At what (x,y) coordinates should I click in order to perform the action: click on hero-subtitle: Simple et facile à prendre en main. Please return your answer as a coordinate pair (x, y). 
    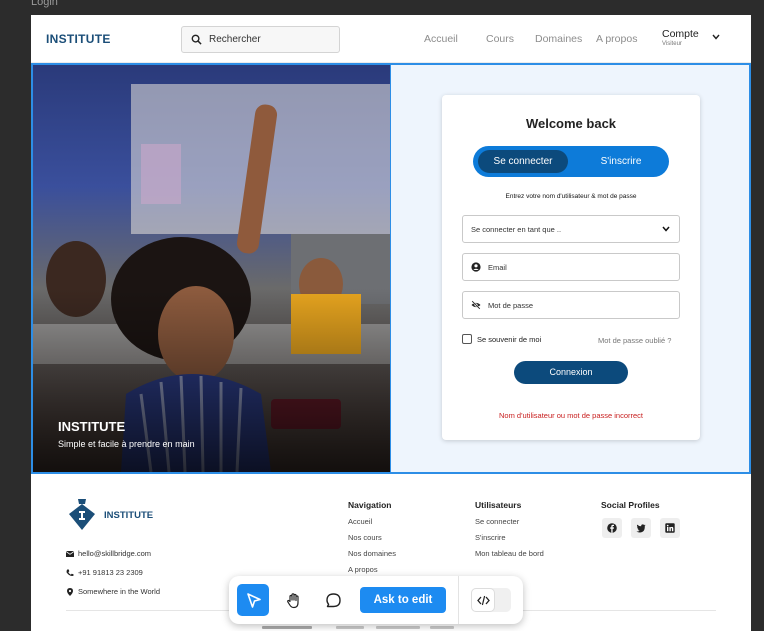
    Looking at the image, I should click on (126, 444).